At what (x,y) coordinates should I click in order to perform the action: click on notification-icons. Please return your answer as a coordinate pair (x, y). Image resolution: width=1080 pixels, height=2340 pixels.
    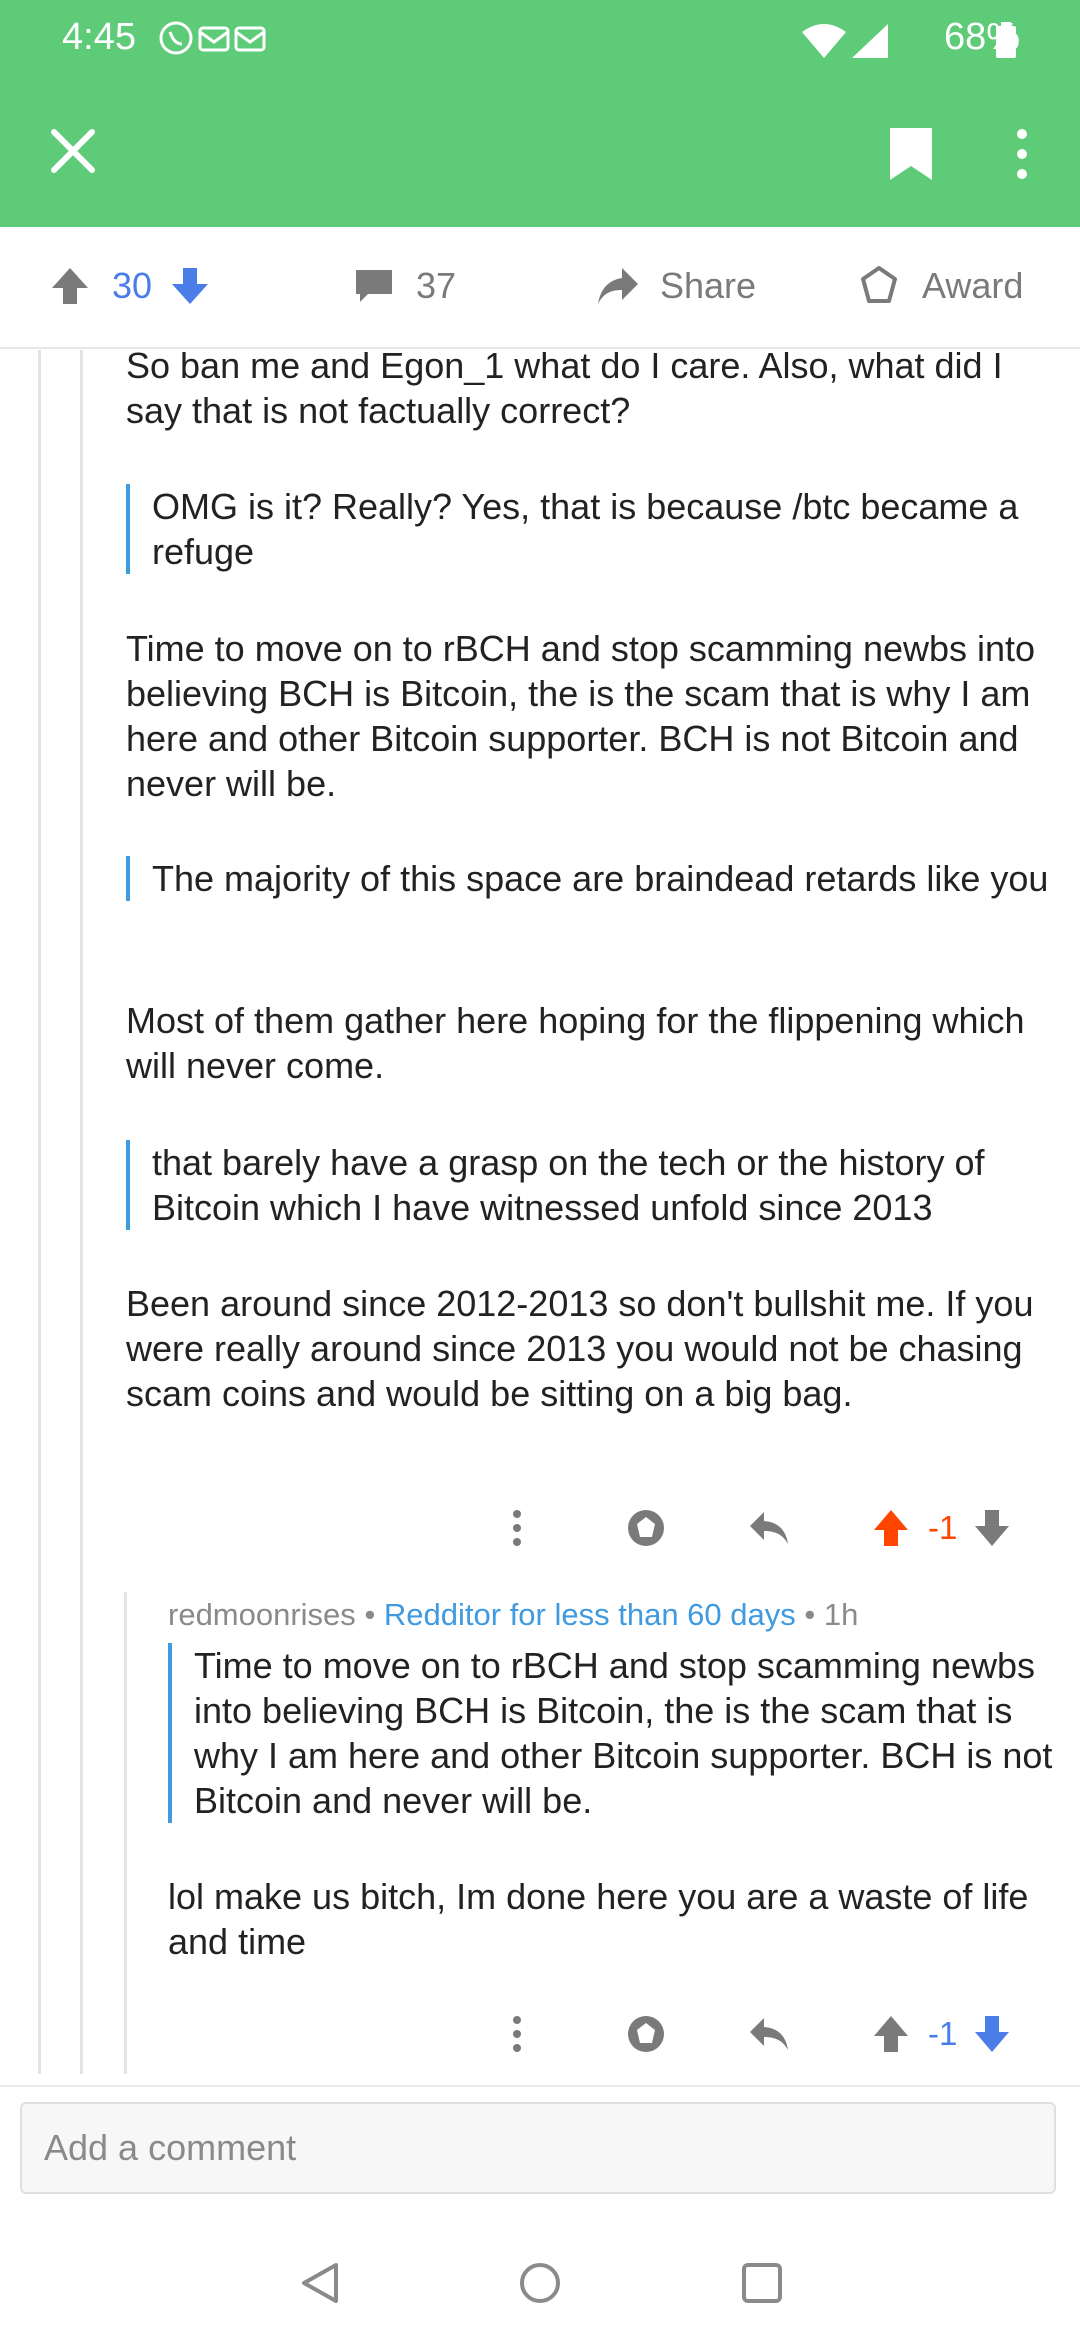
    Looking at the image, I should click on (211, 40).